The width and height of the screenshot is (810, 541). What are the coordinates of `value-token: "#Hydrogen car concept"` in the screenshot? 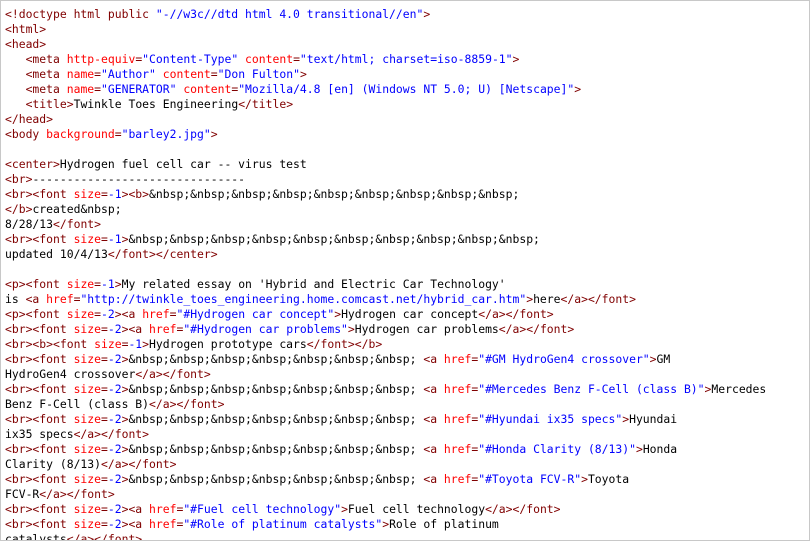 It's located at (255, 314).